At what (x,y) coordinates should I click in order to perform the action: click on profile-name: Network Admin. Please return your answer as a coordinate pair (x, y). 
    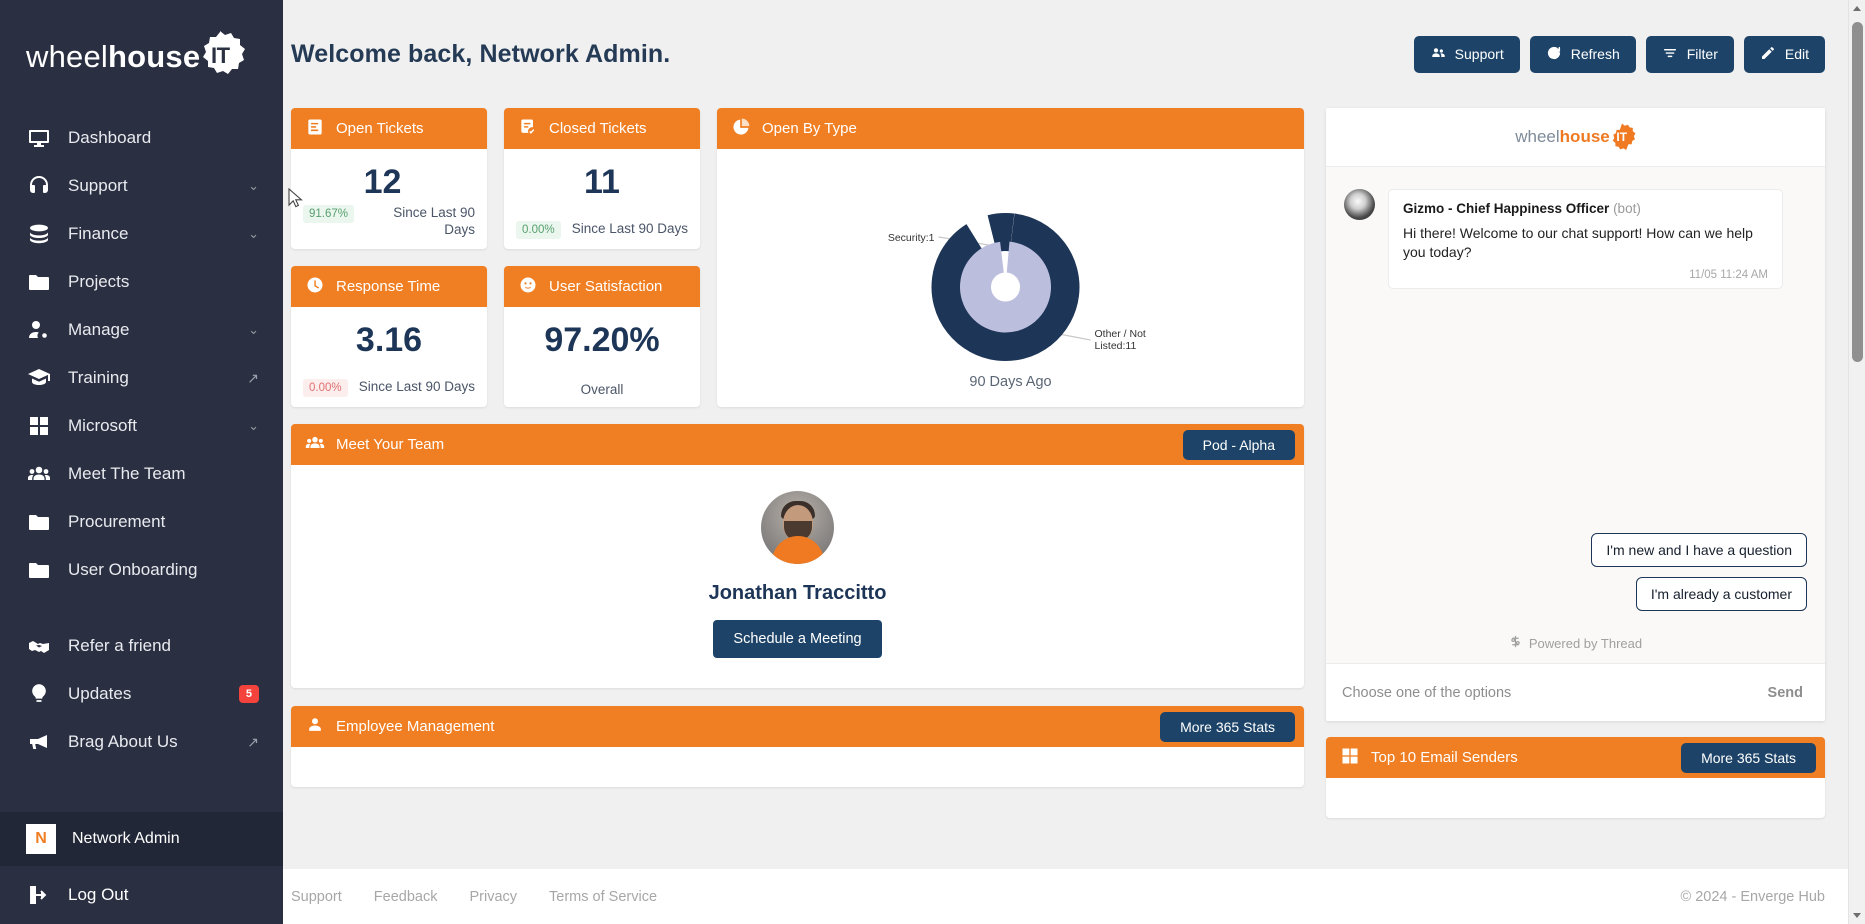
    Looking at the image, I should click on (126, 838).